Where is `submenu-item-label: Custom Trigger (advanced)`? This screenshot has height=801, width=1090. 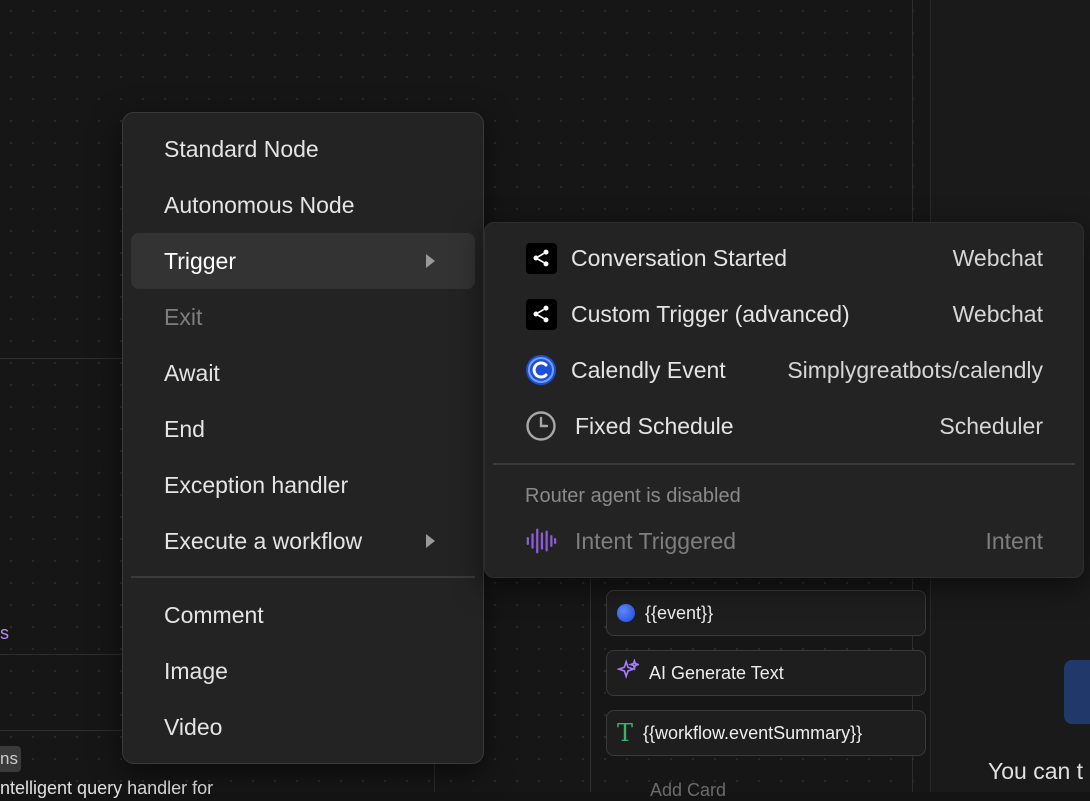
submenu-item-label: Custom Trigger (advanced) is located at coordinates (710, 313).